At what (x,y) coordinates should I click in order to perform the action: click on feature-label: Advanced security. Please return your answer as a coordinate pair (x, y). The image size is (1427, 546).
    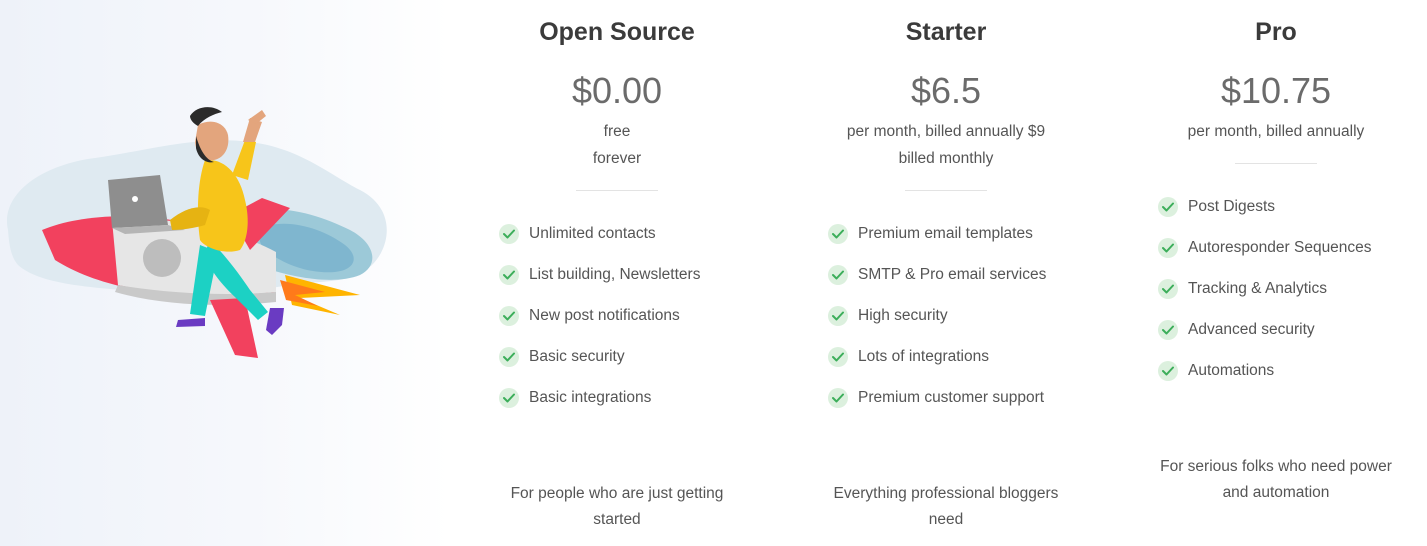
    Looking at the image, I should click on (1251, 329).